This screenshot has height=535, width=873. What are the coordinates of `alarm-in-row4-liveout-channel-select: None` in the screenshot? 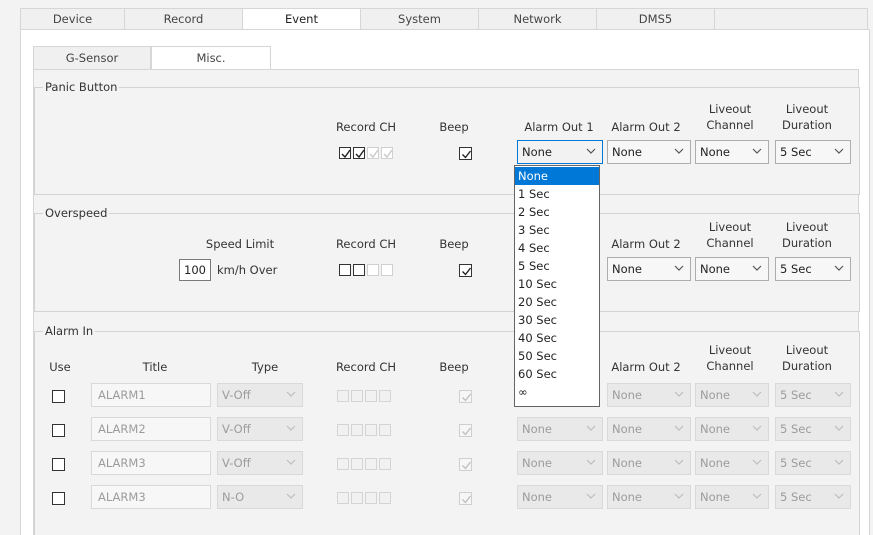 It's located at (732, 497).